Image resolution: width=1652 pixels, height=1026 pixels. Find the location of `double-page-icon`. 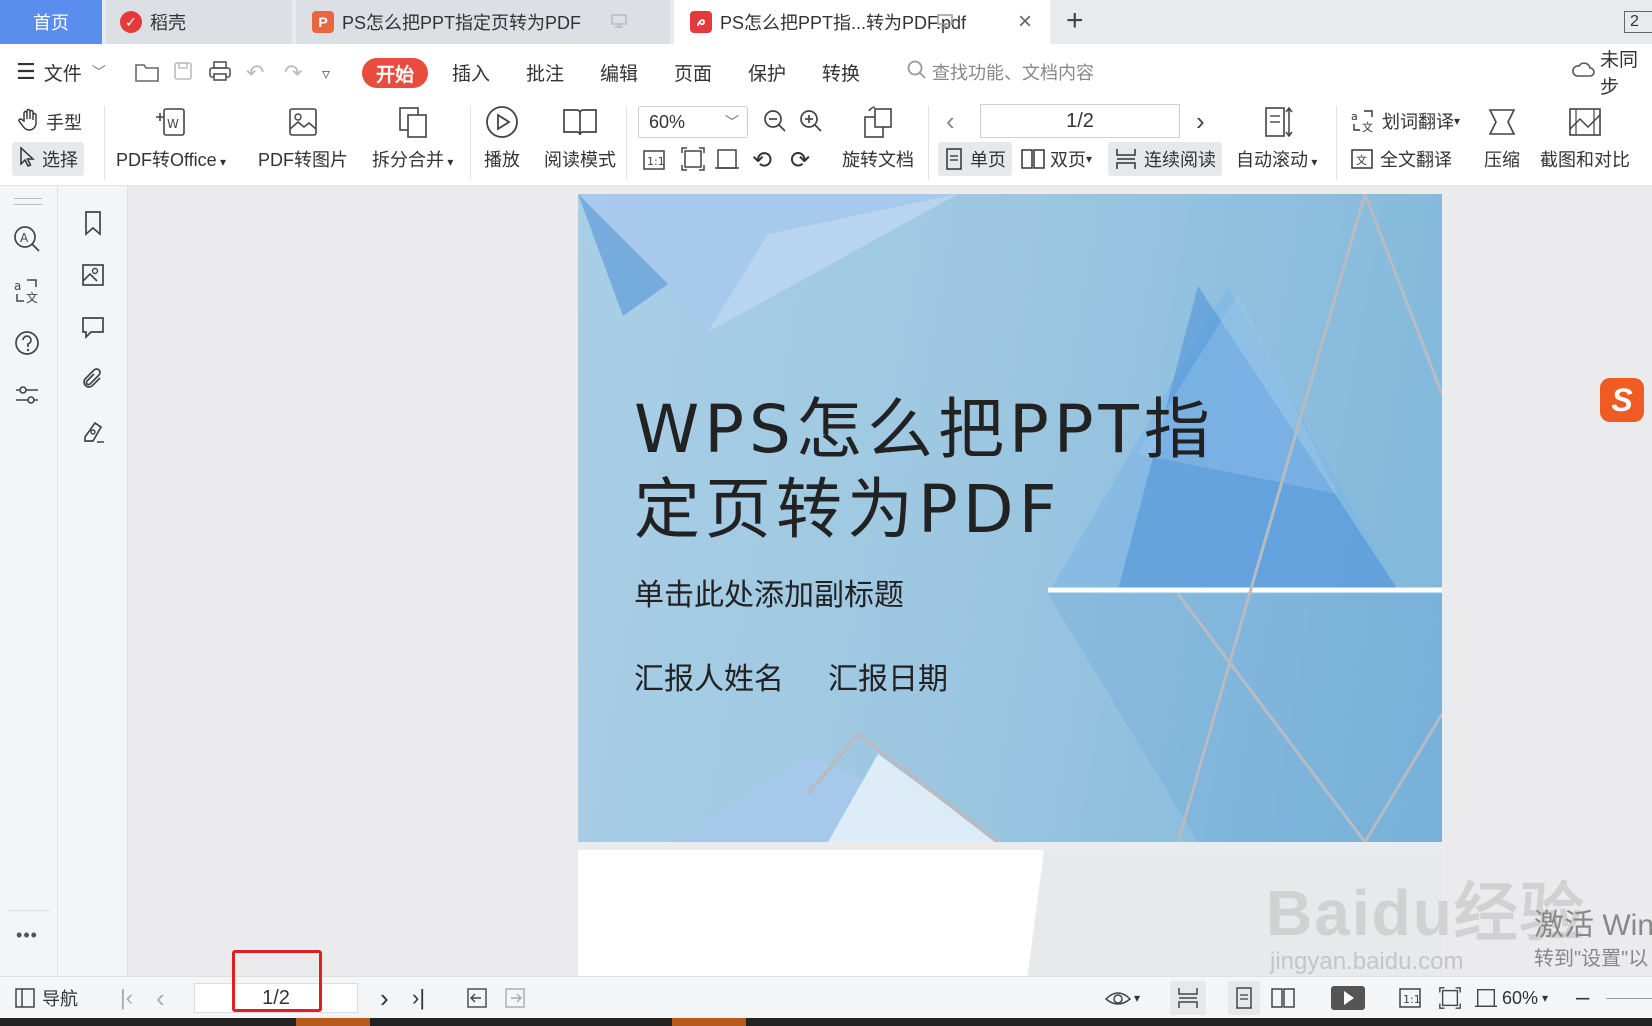

double-page-icon is located at coordinates (1283, 998).